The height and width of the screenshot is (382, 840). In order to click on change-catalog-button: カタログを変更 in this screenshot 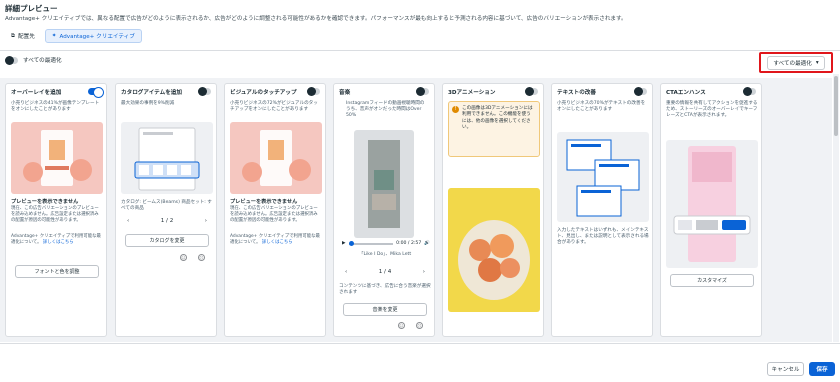, I will do `click(167, 240)`.